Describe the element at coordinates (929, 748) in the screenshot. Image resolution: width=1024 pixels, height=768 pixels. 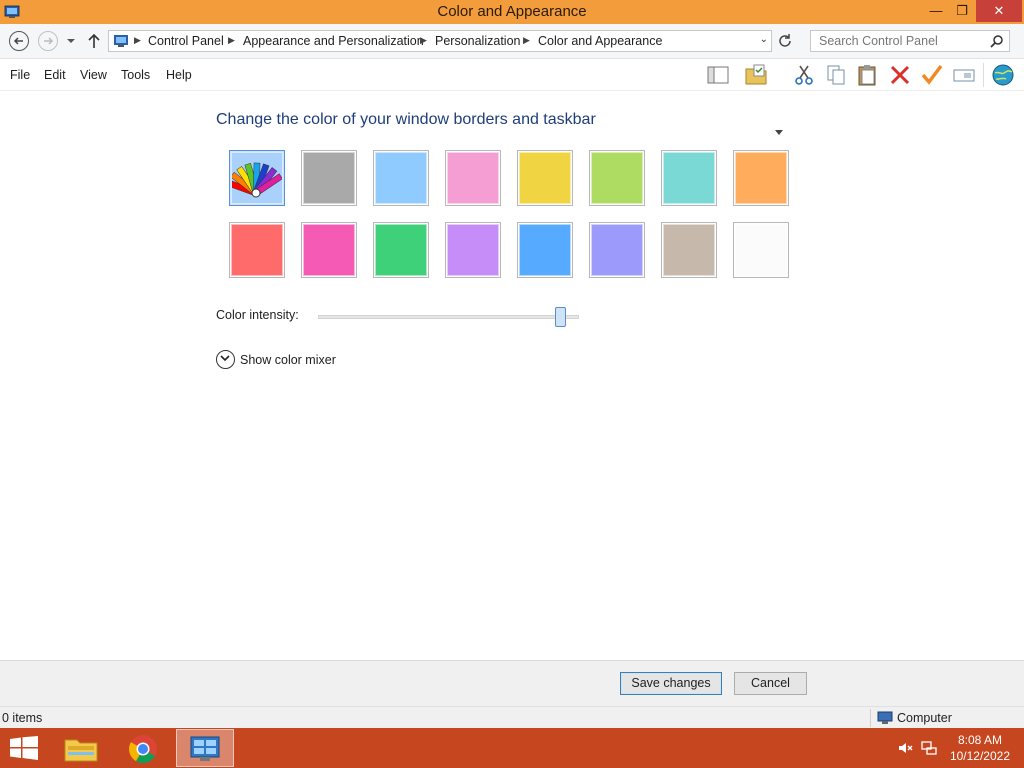
I see `network-icon` at that location.